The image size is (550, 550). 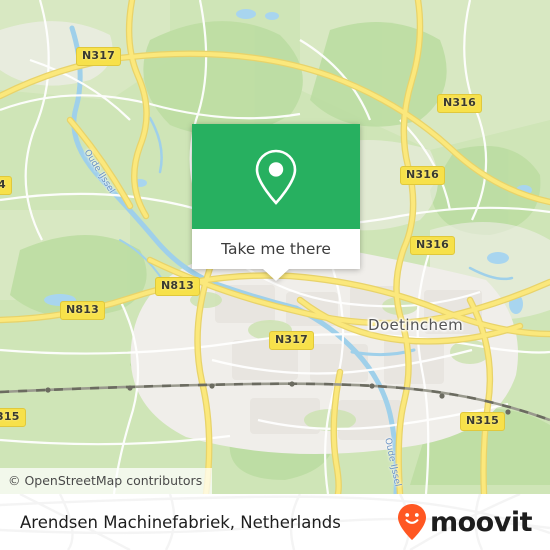 I want to click on popup-pointer-tail, so click(x=276, y=275).